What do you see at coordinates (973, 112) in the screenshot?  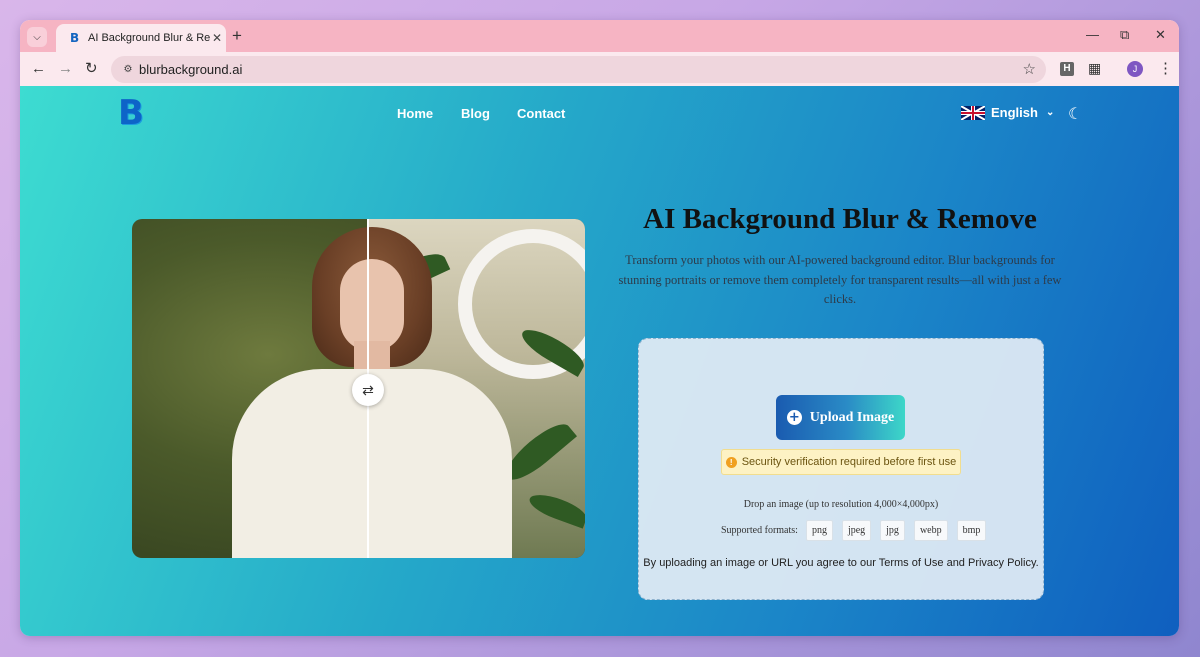 I see `uk-flag-icon` at bounding box center [973, 112].